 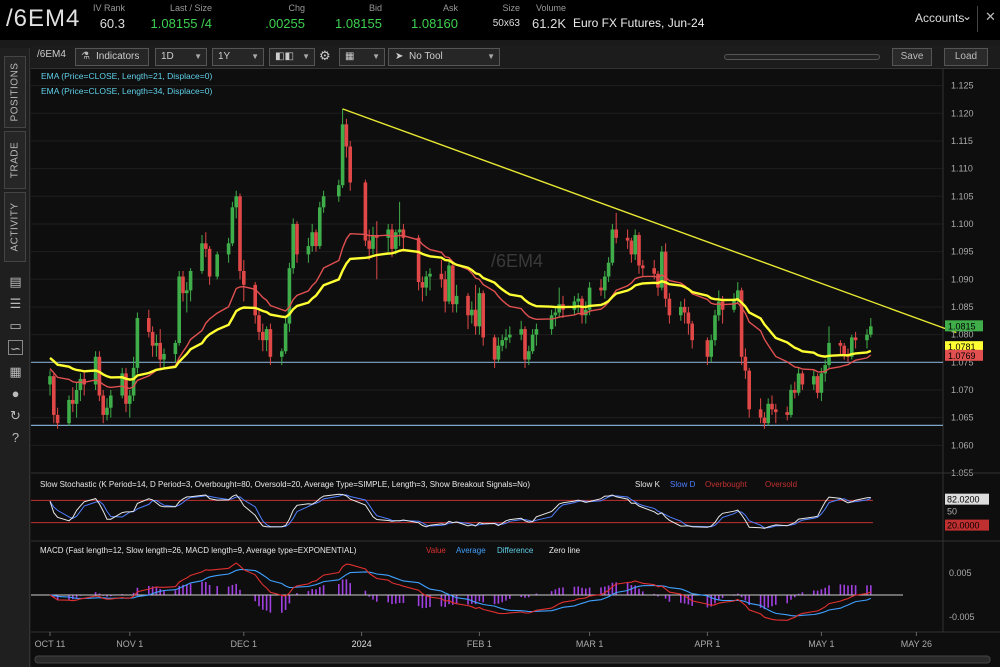 What do you see at coordinates (821, 644) in the screenshot?
I see `time-tick-label: MAY 1` at bounding box center [821, 644].